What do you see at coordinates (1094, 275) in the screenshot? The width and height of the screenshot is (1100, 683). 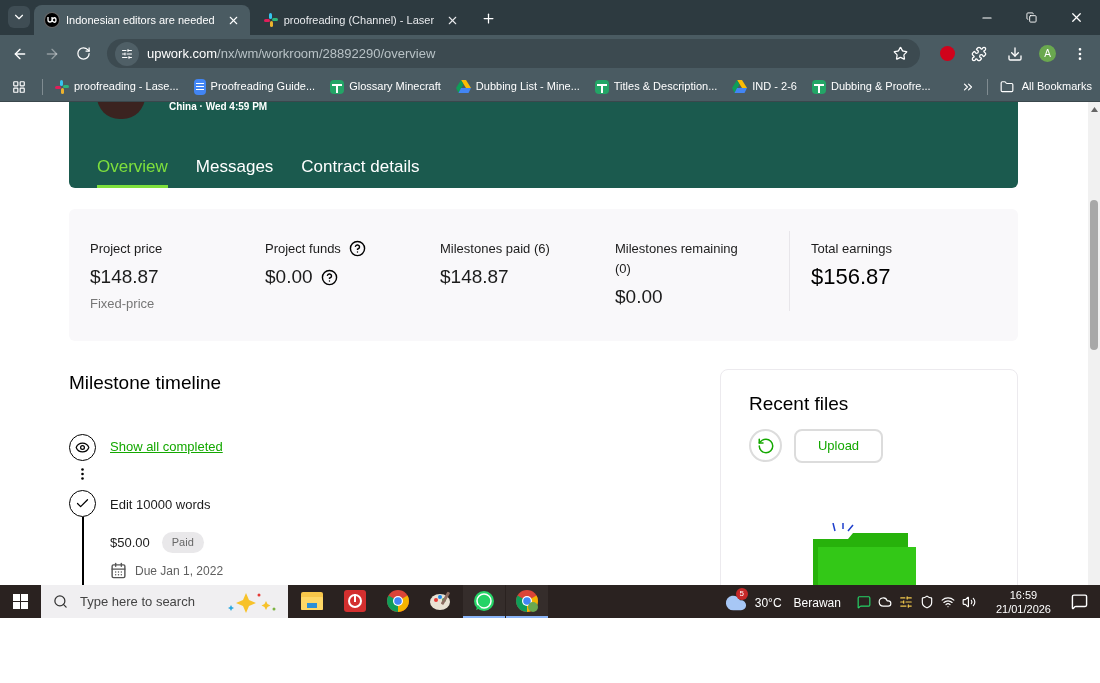 I see `scroll-thumb` at bounding box center [1094, 275].